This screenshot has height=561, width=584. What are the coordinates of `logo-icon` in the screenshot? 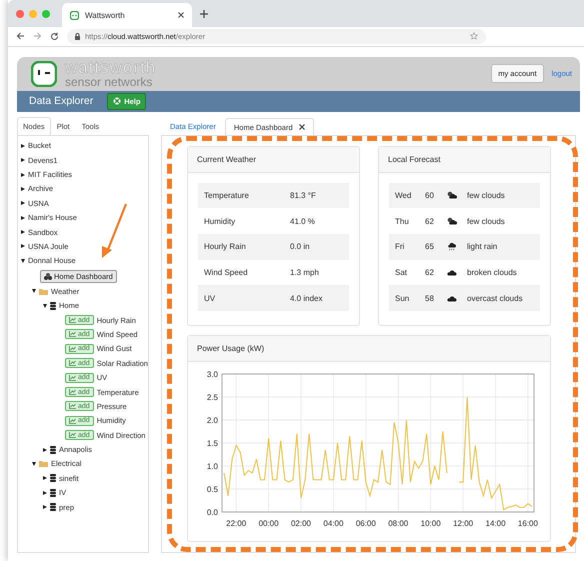 It's located at (44, 73).